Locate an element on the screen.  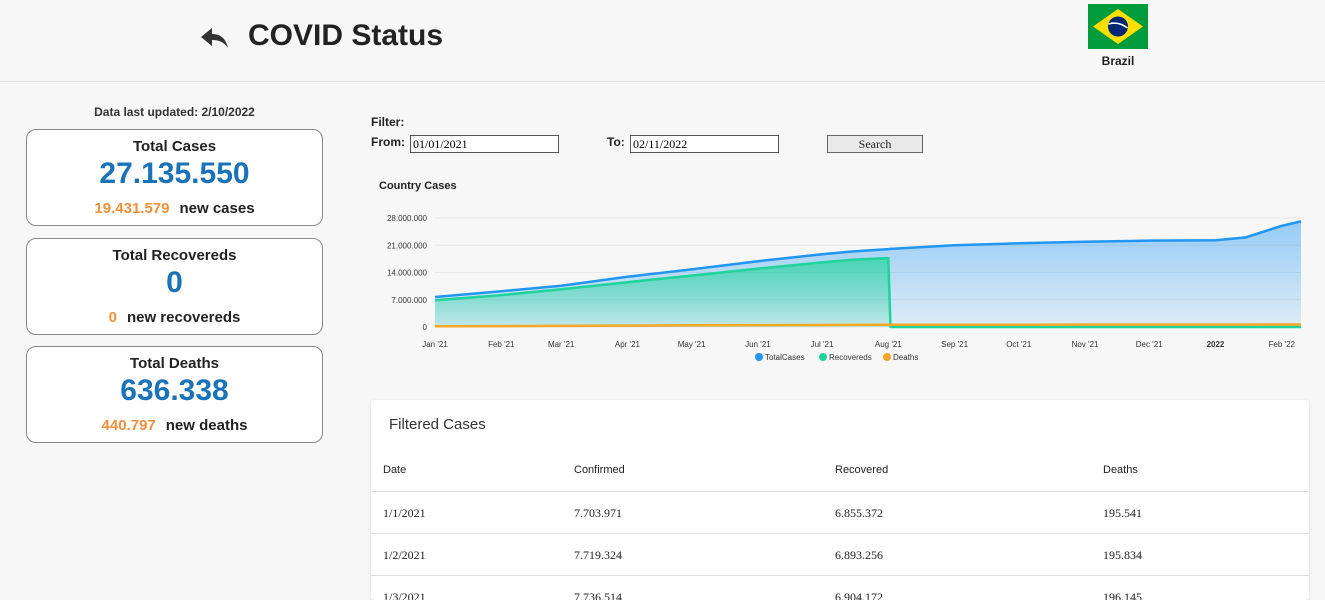
country-name: Brazil is located at coordinates (1118, 61).